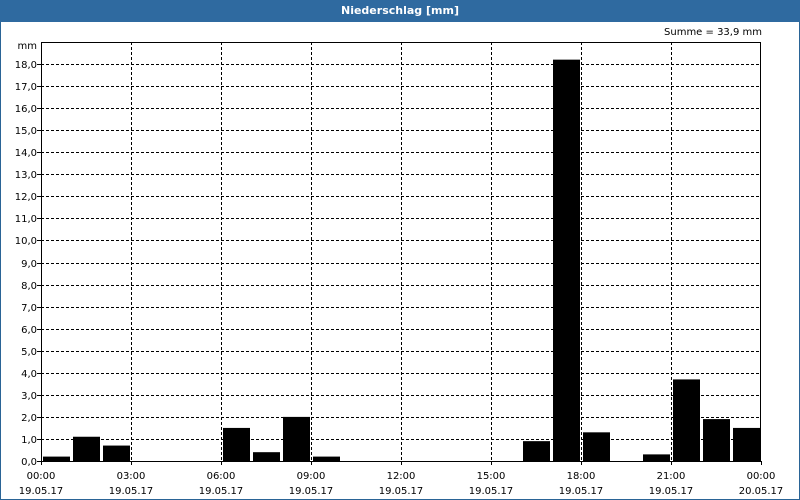  What do you see at coordinates (761, 491) in the screenshot?
I see `x-tick-date: 20.05.17` at bounding box center [761, 491].